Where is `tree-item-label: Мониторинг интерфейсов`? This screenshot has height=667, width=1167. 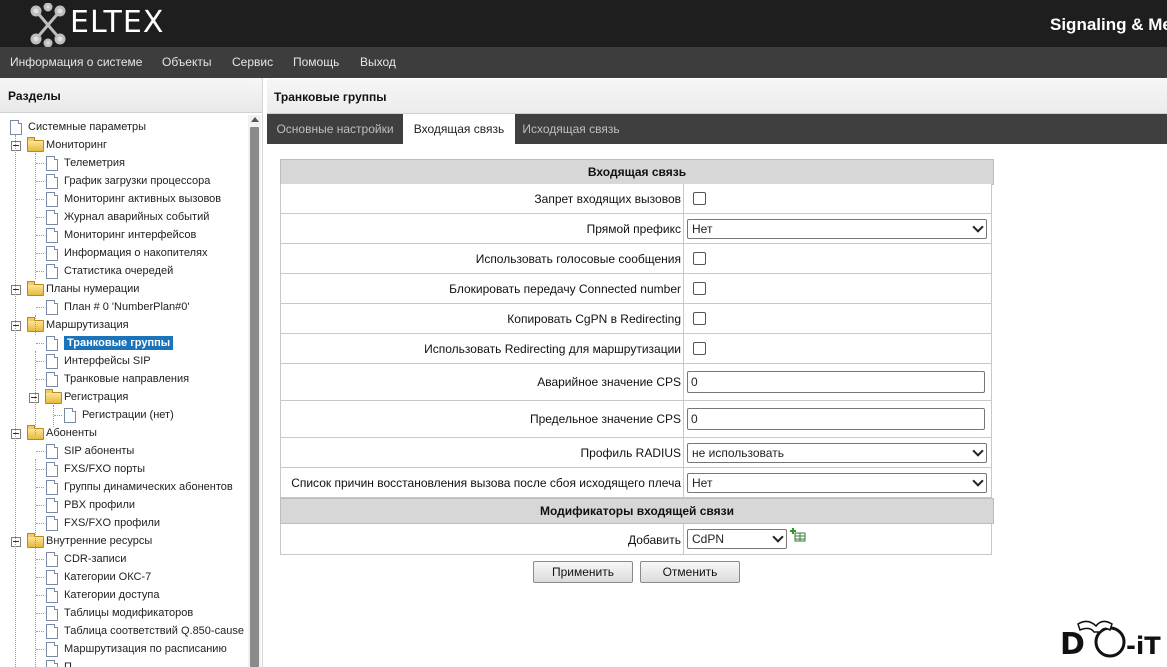
tree-item-label: Мониторинг интерфейсов is located at coordinates (130, 235).